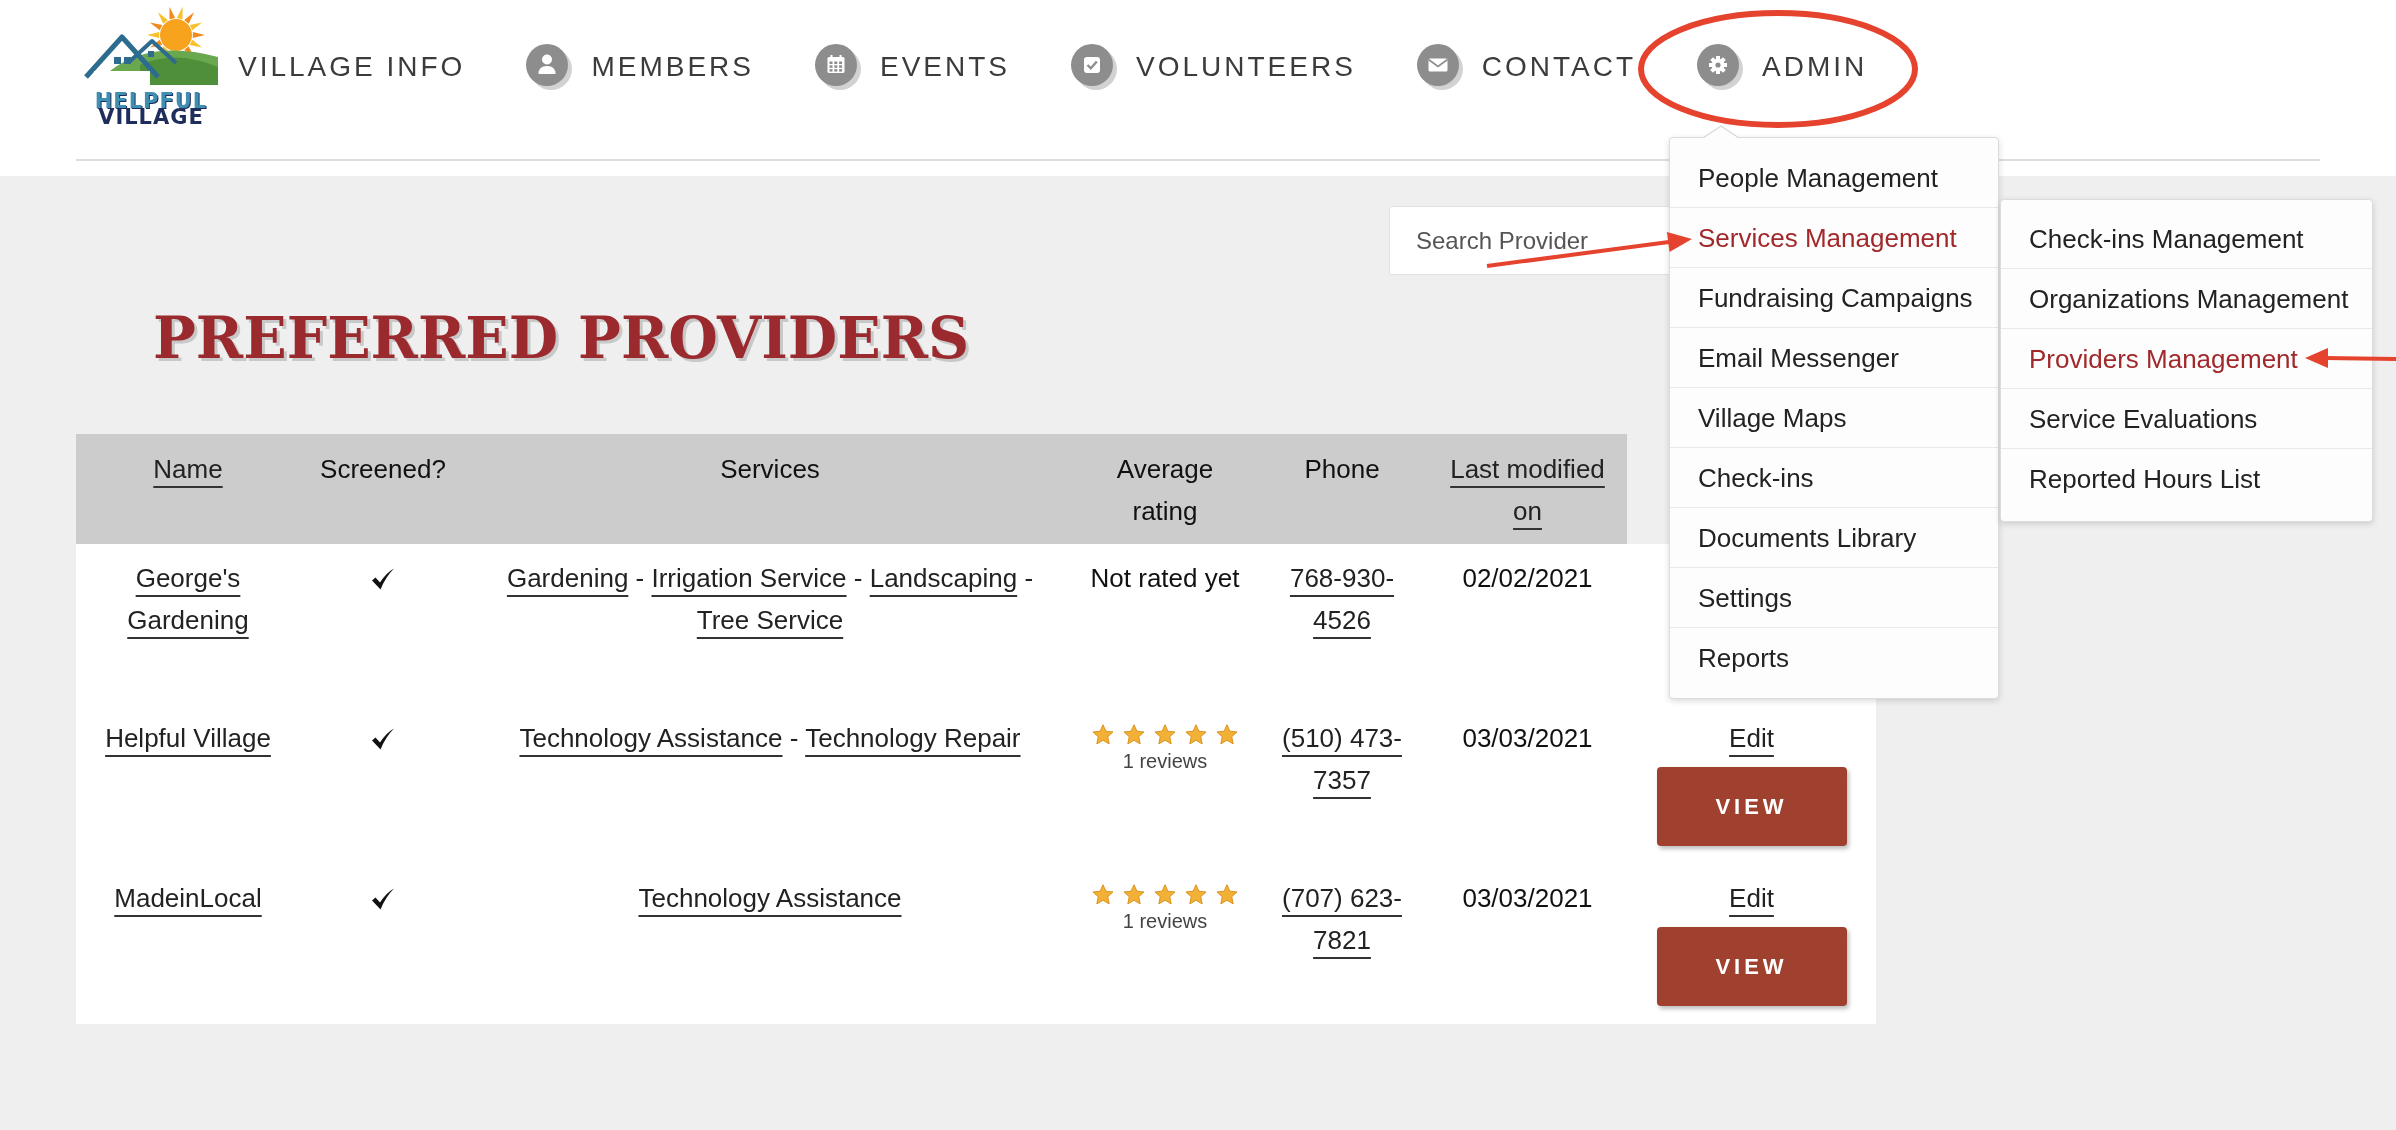  What do you see at coordinates (1342, 919) in the screenshot?
I see `phone-link: (707) 623-7821` at bounding box center [1342, 919].